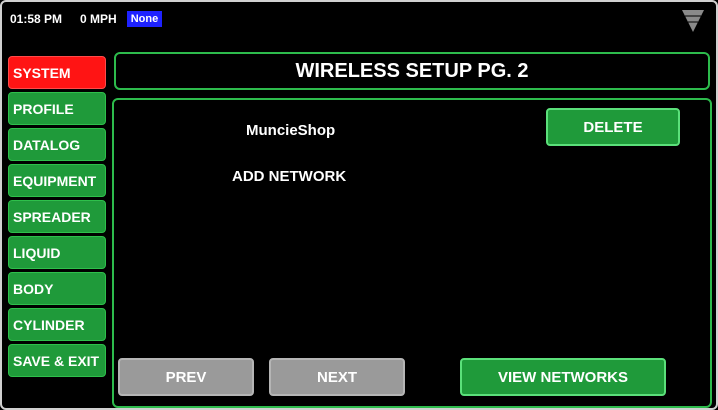 This screenshot has width=718, height=410. Describe the element at coordinates (412, 71) in the screenshot. I see `page-title: WIRELESS SETUP PG. 2` at that location.